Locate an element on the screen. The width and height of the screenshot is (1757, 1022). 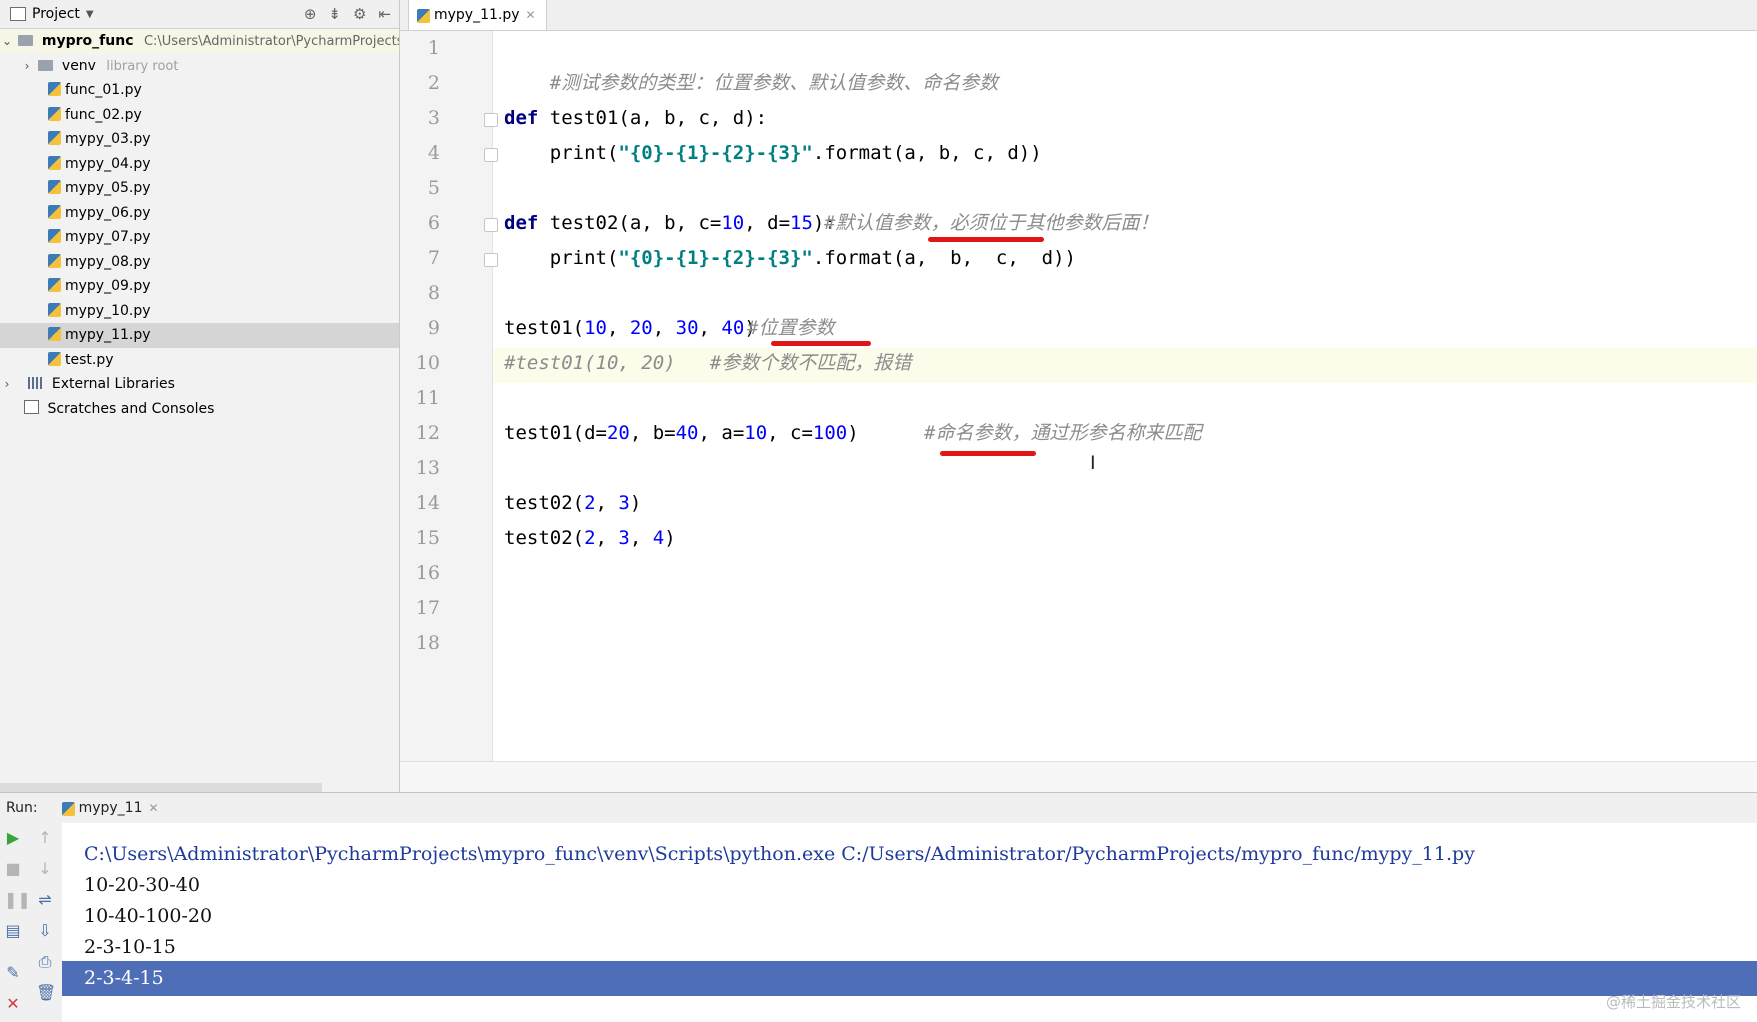
code-number: 3 is located at coordinates (624, 538).